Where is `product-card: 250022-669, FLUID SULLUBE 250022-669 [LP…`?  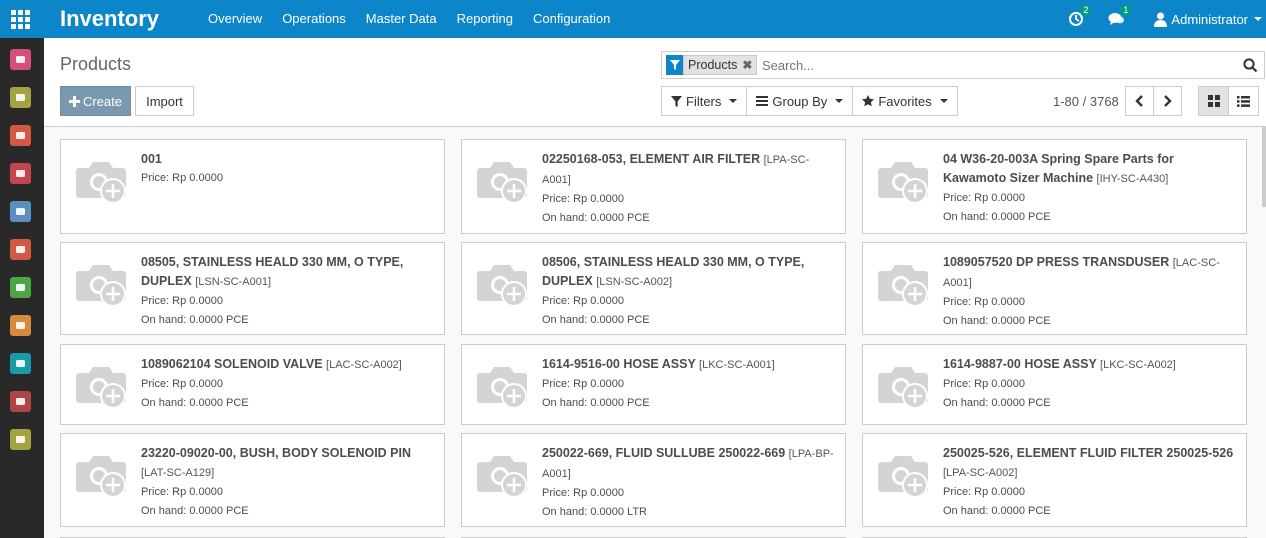
product-card: 250022-669, FLUID SULLUBE 250022-669 [LP… is located at coordinates (653, 480).